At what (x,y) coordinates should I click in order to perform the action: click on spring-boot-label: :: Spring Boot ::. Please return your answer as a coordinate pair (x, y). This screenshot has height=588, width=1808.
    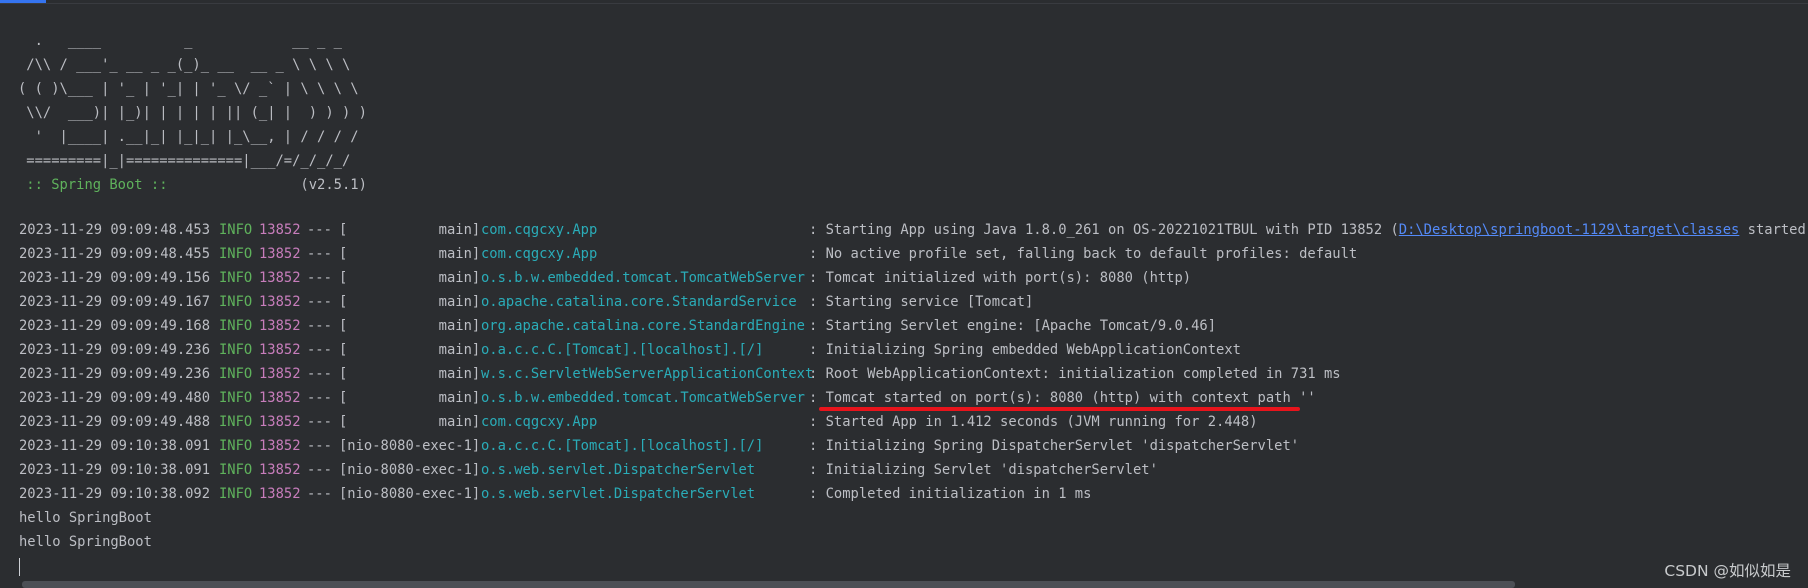
    Looking at the image, I should click on (97, 185).